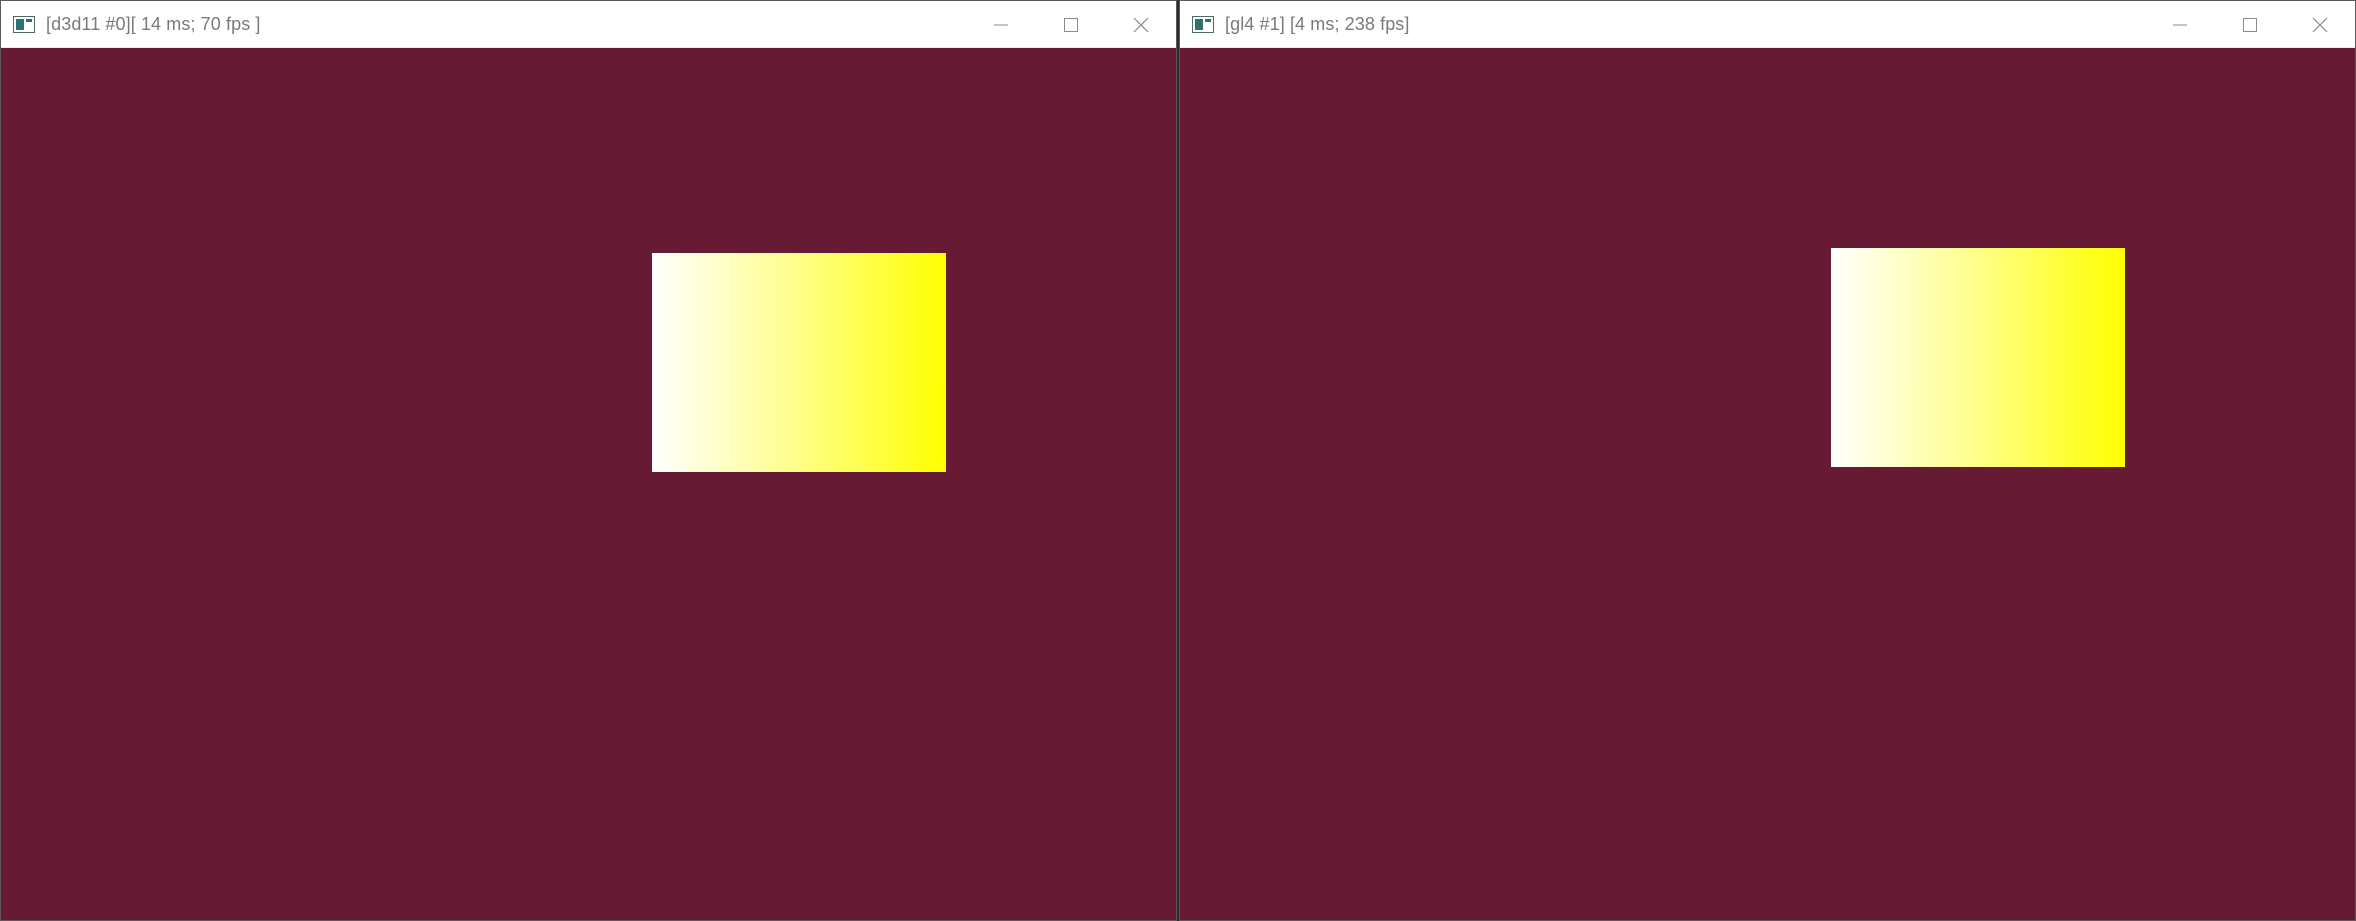 The image size is (2356, 921). What do you see at coordinates (588, 24) in the screenshot?
I see `title-bar: [d3d11 #0][ 14 ms; 70 fps ]` at bounding box center [588, 24].